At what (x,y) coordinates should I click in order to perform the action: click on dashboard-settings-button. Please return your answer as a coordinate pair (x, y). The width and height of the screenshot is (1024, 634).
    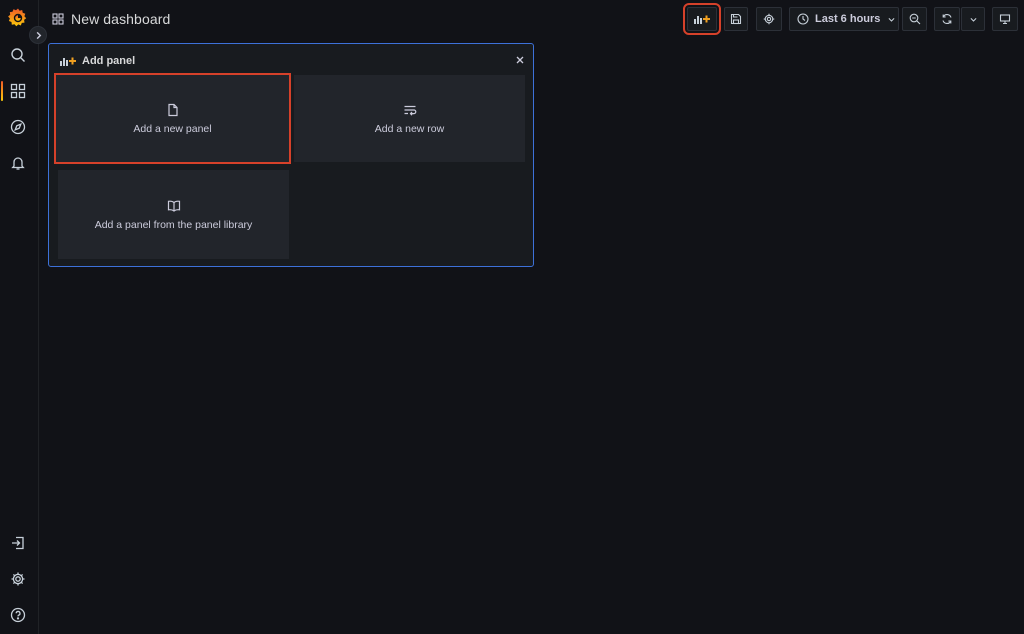
    Looking at the image, I should click on (769, 19).